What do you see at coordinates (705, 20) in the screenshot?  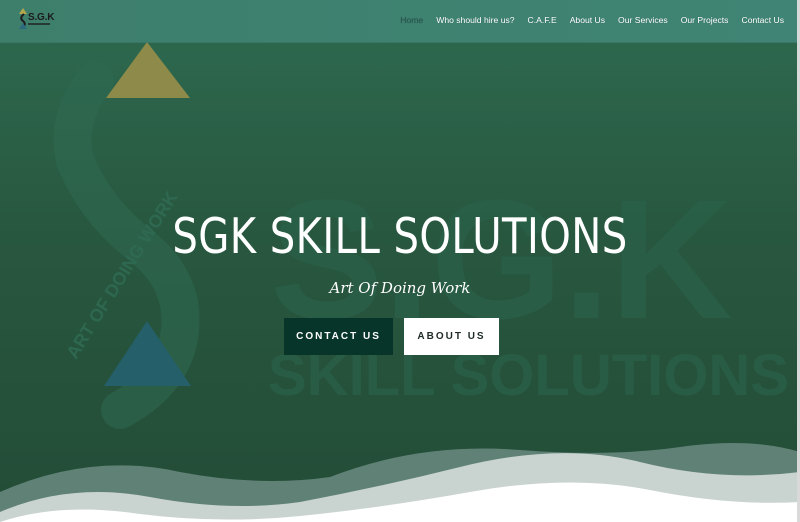 I see `nav-our-projects: Our Projects` at bounding box center [705, 20].